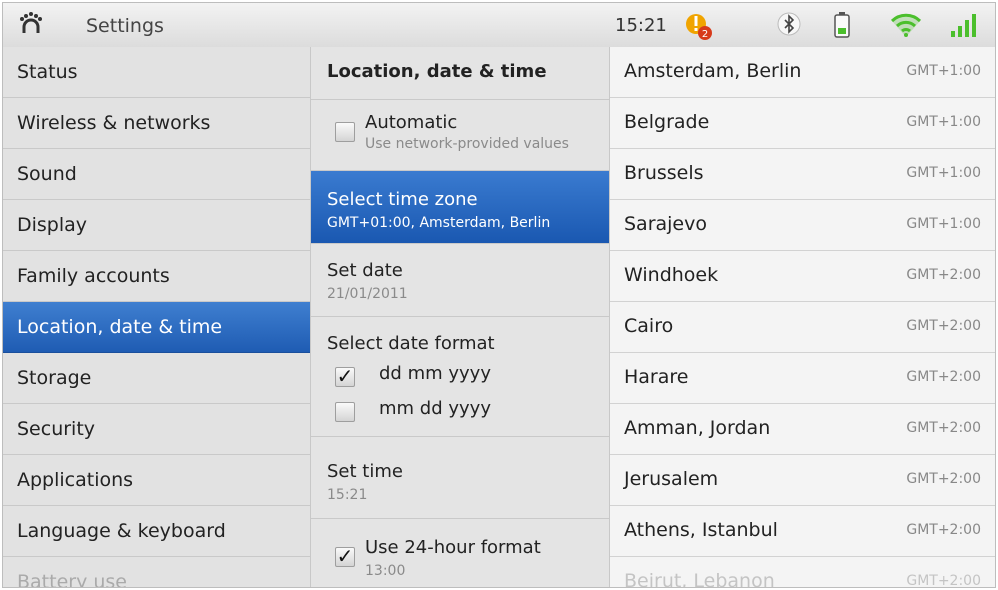 The width and height of the screenshot is (998, 590). I want to click on time-zone-name: Amman, Jordan, so click(697, 428).